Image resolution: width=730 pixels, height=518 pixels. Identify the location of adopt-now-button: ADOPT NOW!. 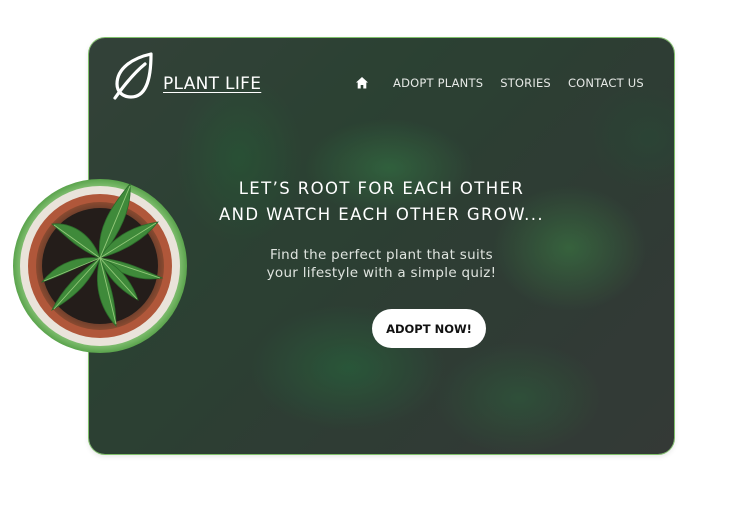
(429, 328).